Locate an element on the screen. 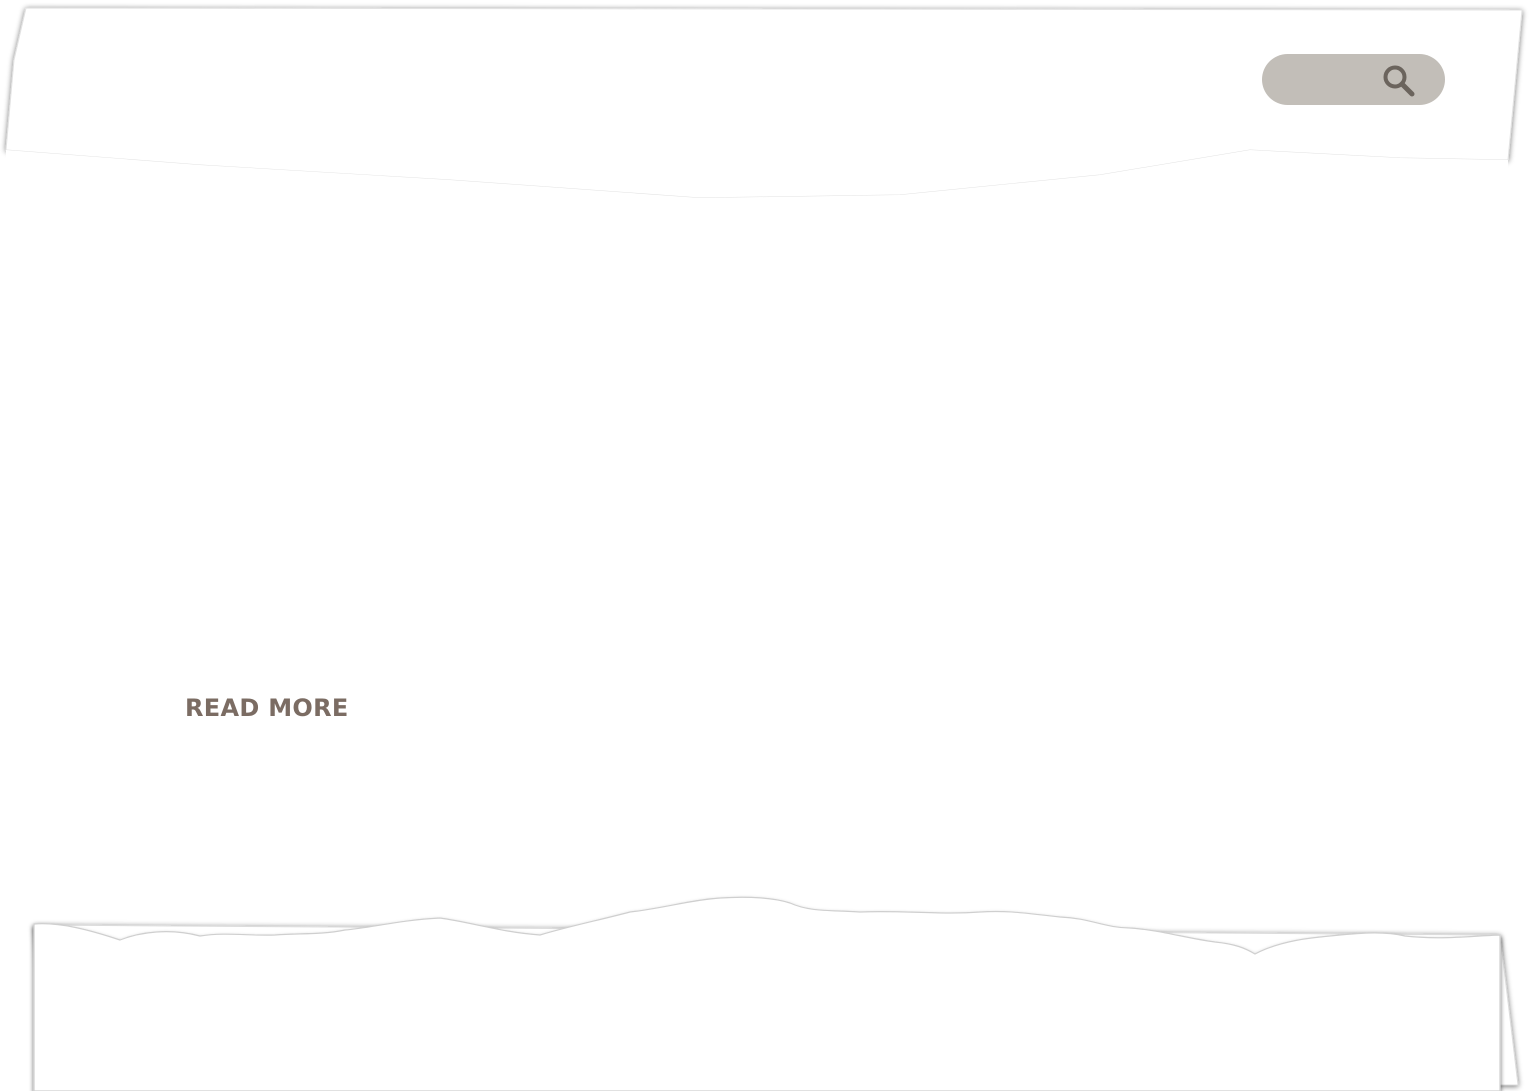 The height and width of the screenshot is (1091, 1533). read-more-link: READ MORE is located at coordinates (267, 708).